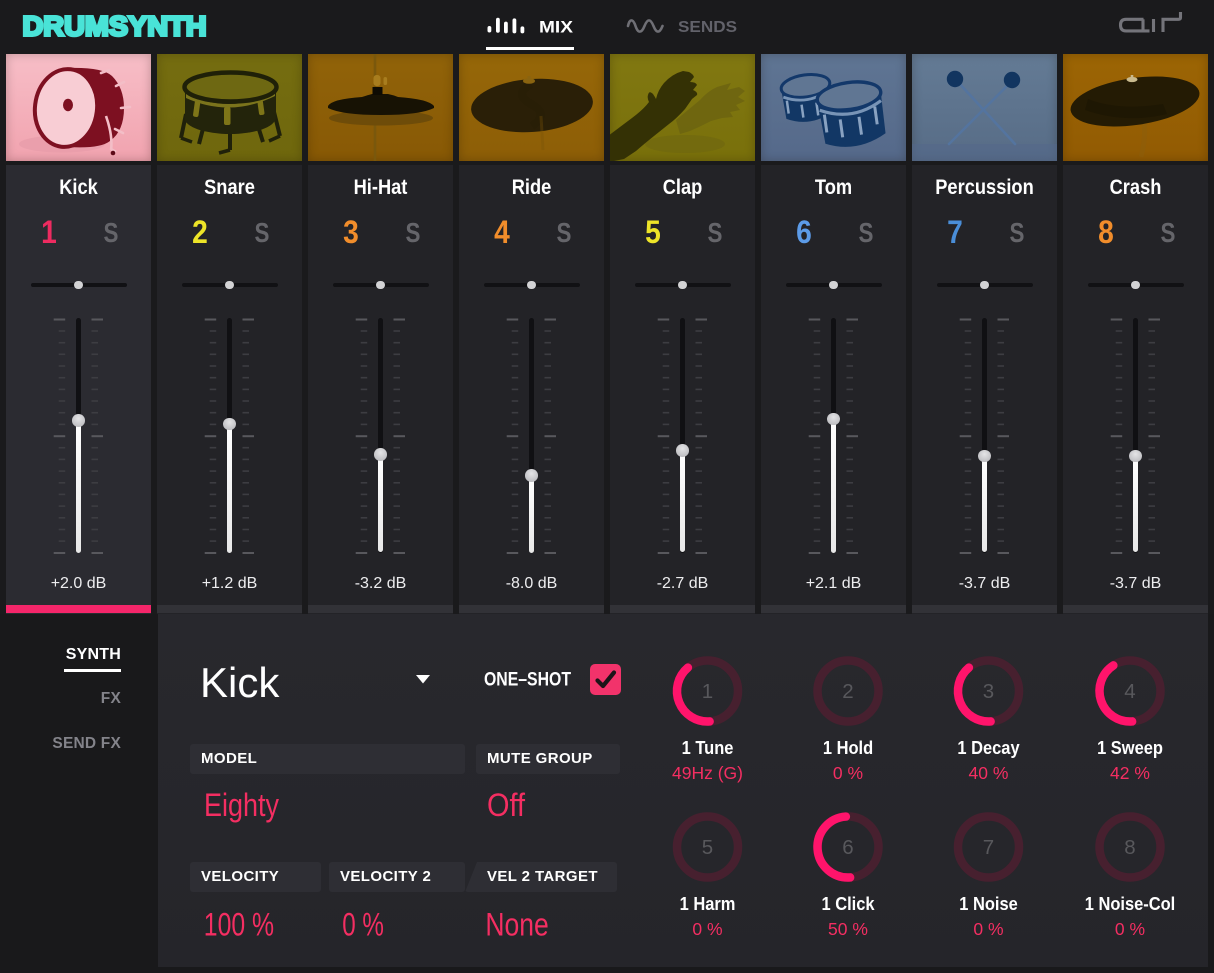  I want to click on svg-text: 1, so click(707, 691).